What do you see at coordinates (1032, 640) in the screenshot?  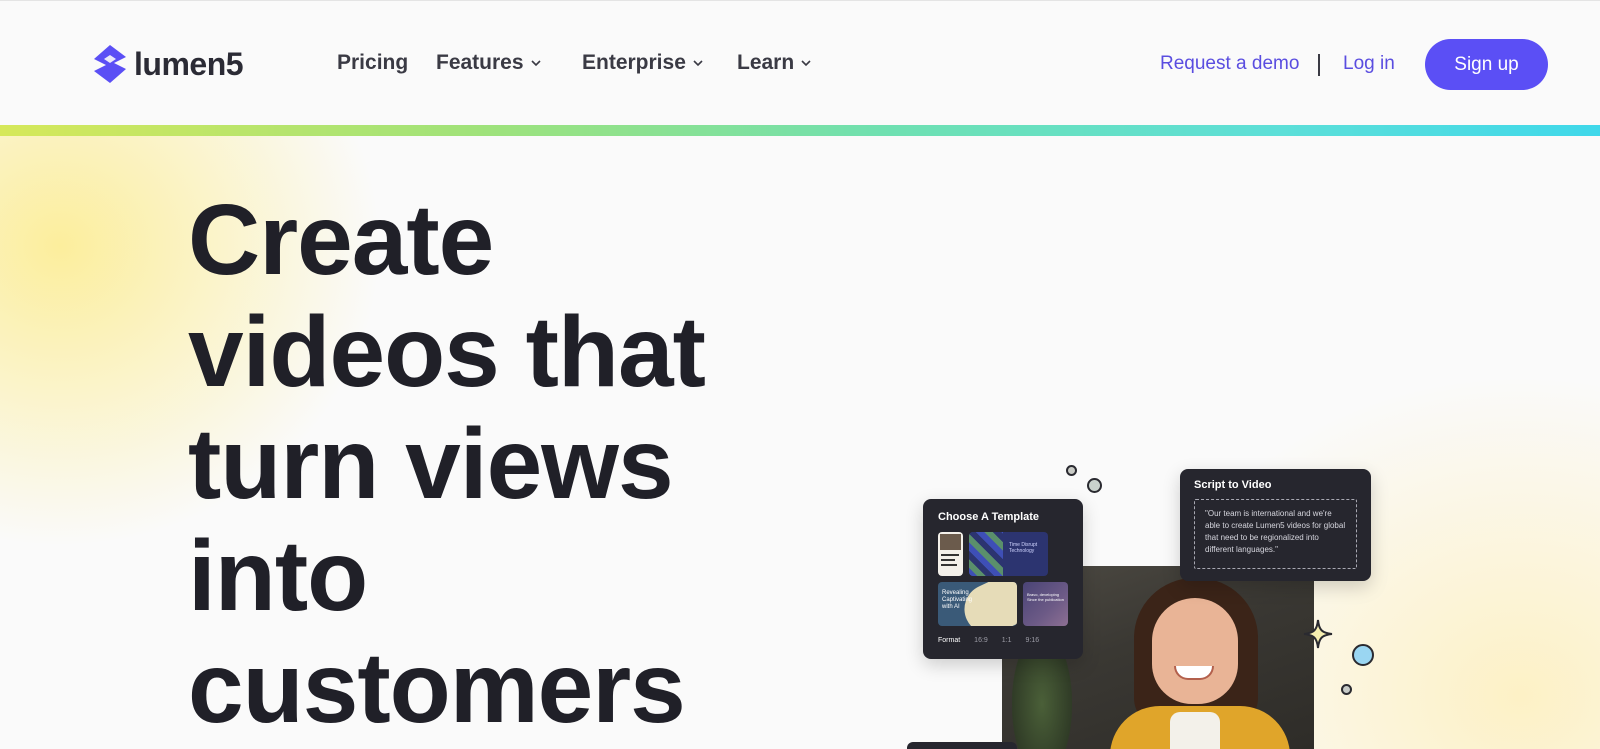 I see `format-option-9-16: 9:16` at bounding box center [1032, 640].